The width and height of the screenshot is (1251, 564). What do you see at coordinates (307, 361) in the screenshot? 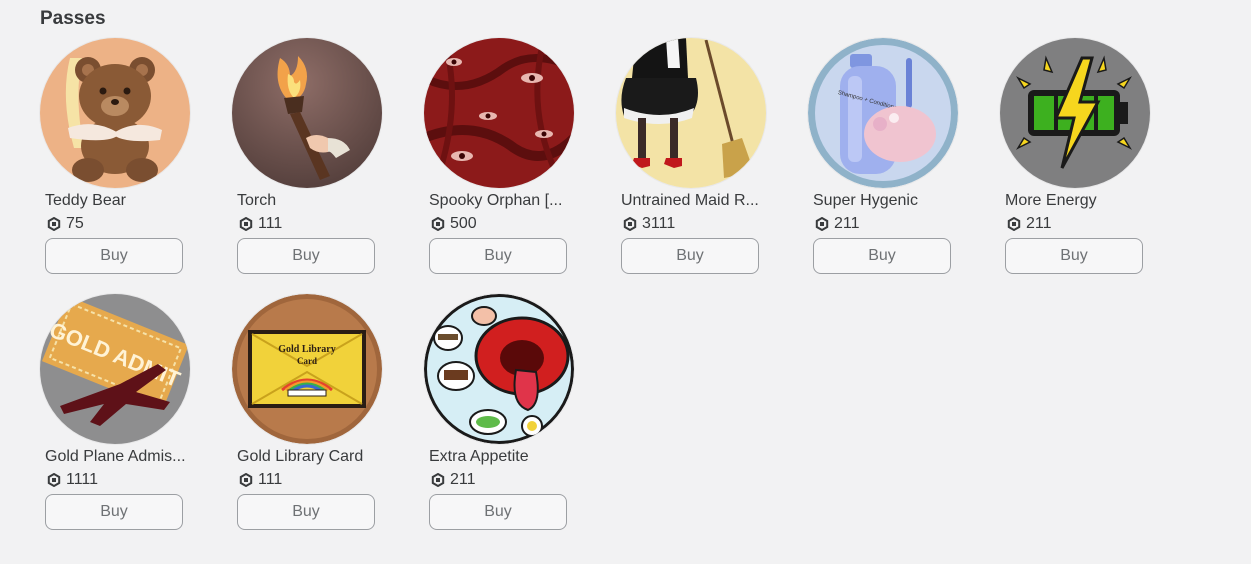
I see `library-card-sub: Card` at bounding box center [307, 361].